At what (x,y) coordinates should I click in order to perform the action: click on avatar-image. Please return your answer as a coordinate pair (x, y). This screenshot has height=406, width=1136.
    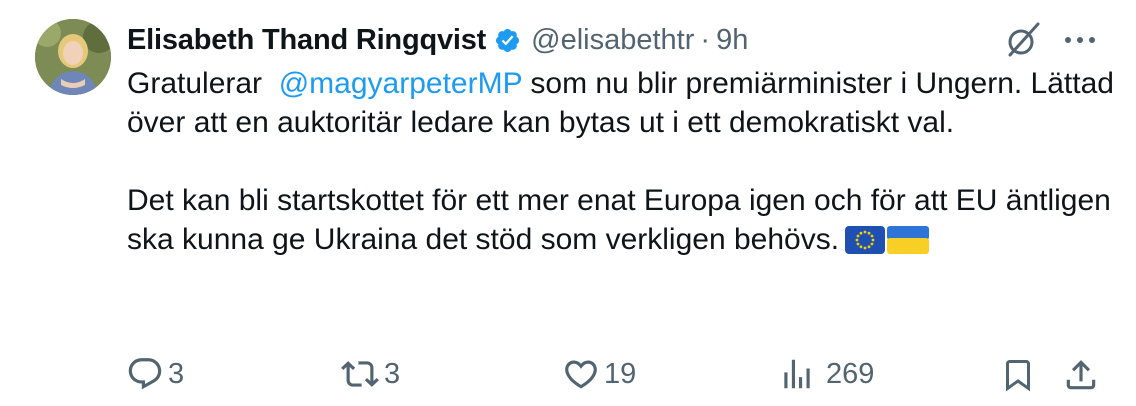
    Looking at the image, I should click on (73, 57).